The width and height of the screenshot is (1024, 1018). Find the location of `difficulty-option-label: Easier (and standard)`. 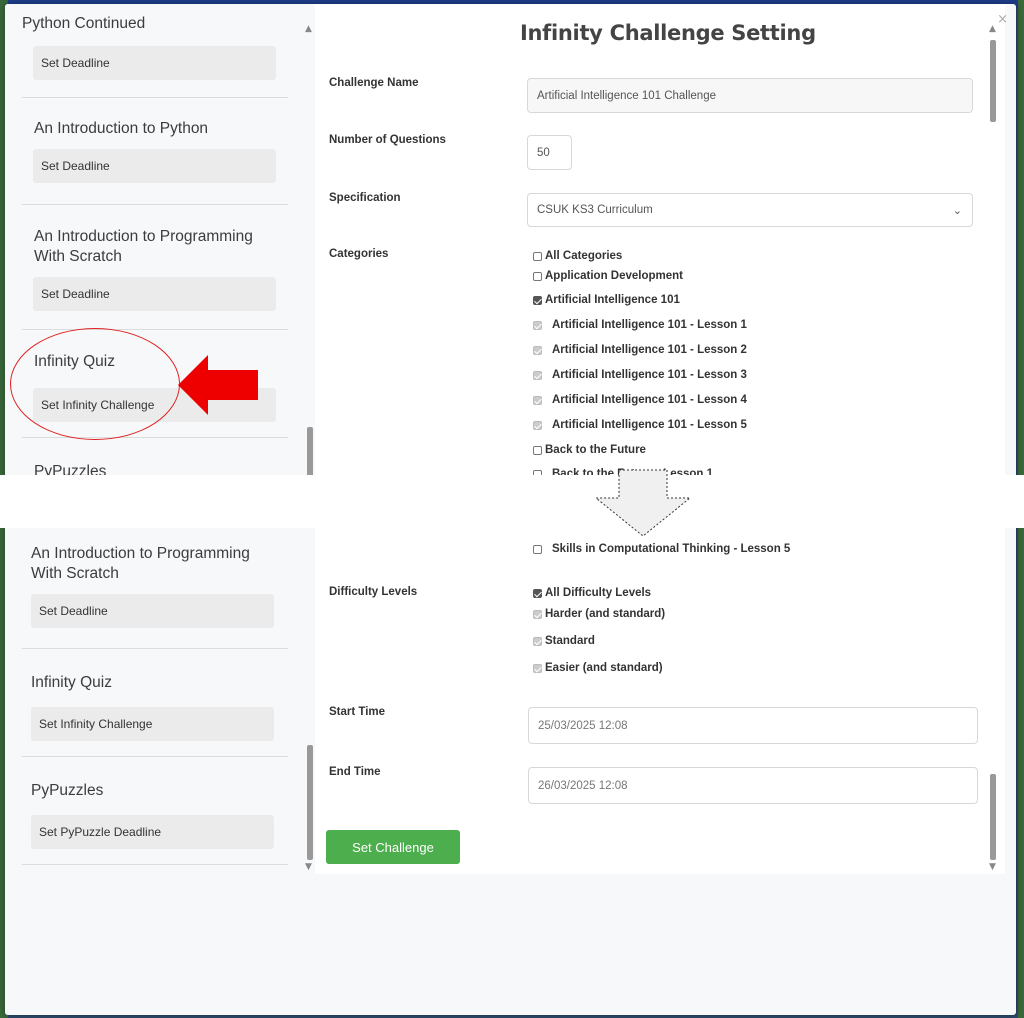

difficulty-option-label: Easier (and standard) is located at coordinates (604, 668).